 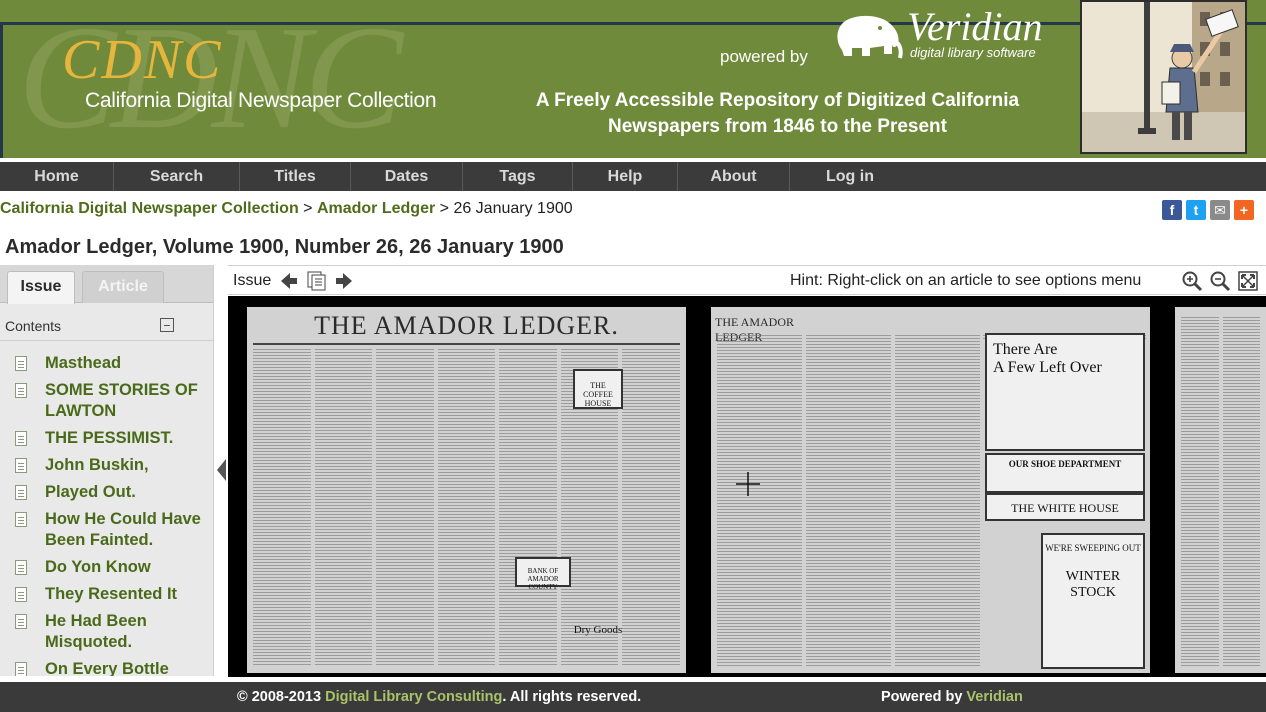 I want to click on nav-search: Search, so click(x=177, y=176).